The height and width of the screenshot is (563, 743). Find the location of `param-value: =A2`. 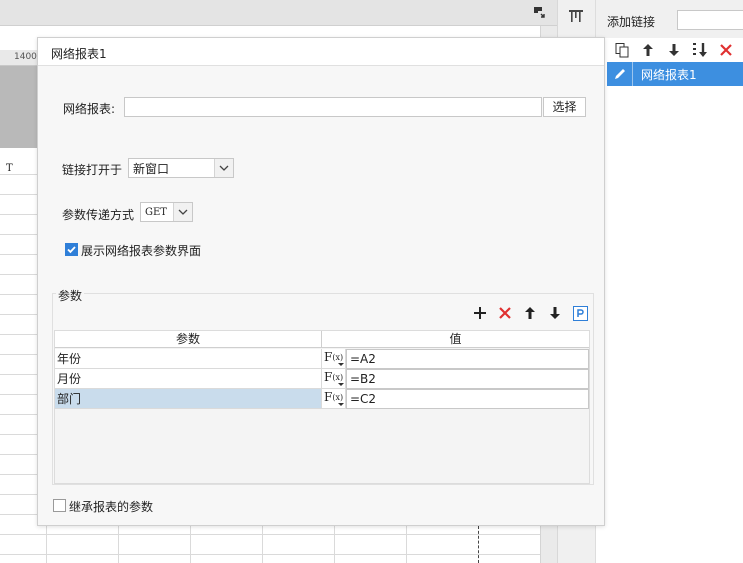

param-value: =A2 is located at coordinates (467, 359).